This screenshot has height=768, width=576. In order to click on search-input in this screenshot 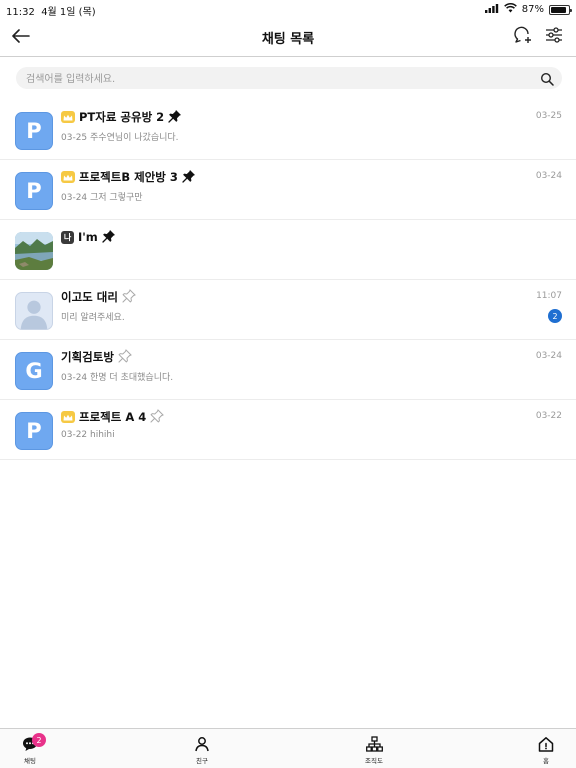, I will do `click(266, 79)`.